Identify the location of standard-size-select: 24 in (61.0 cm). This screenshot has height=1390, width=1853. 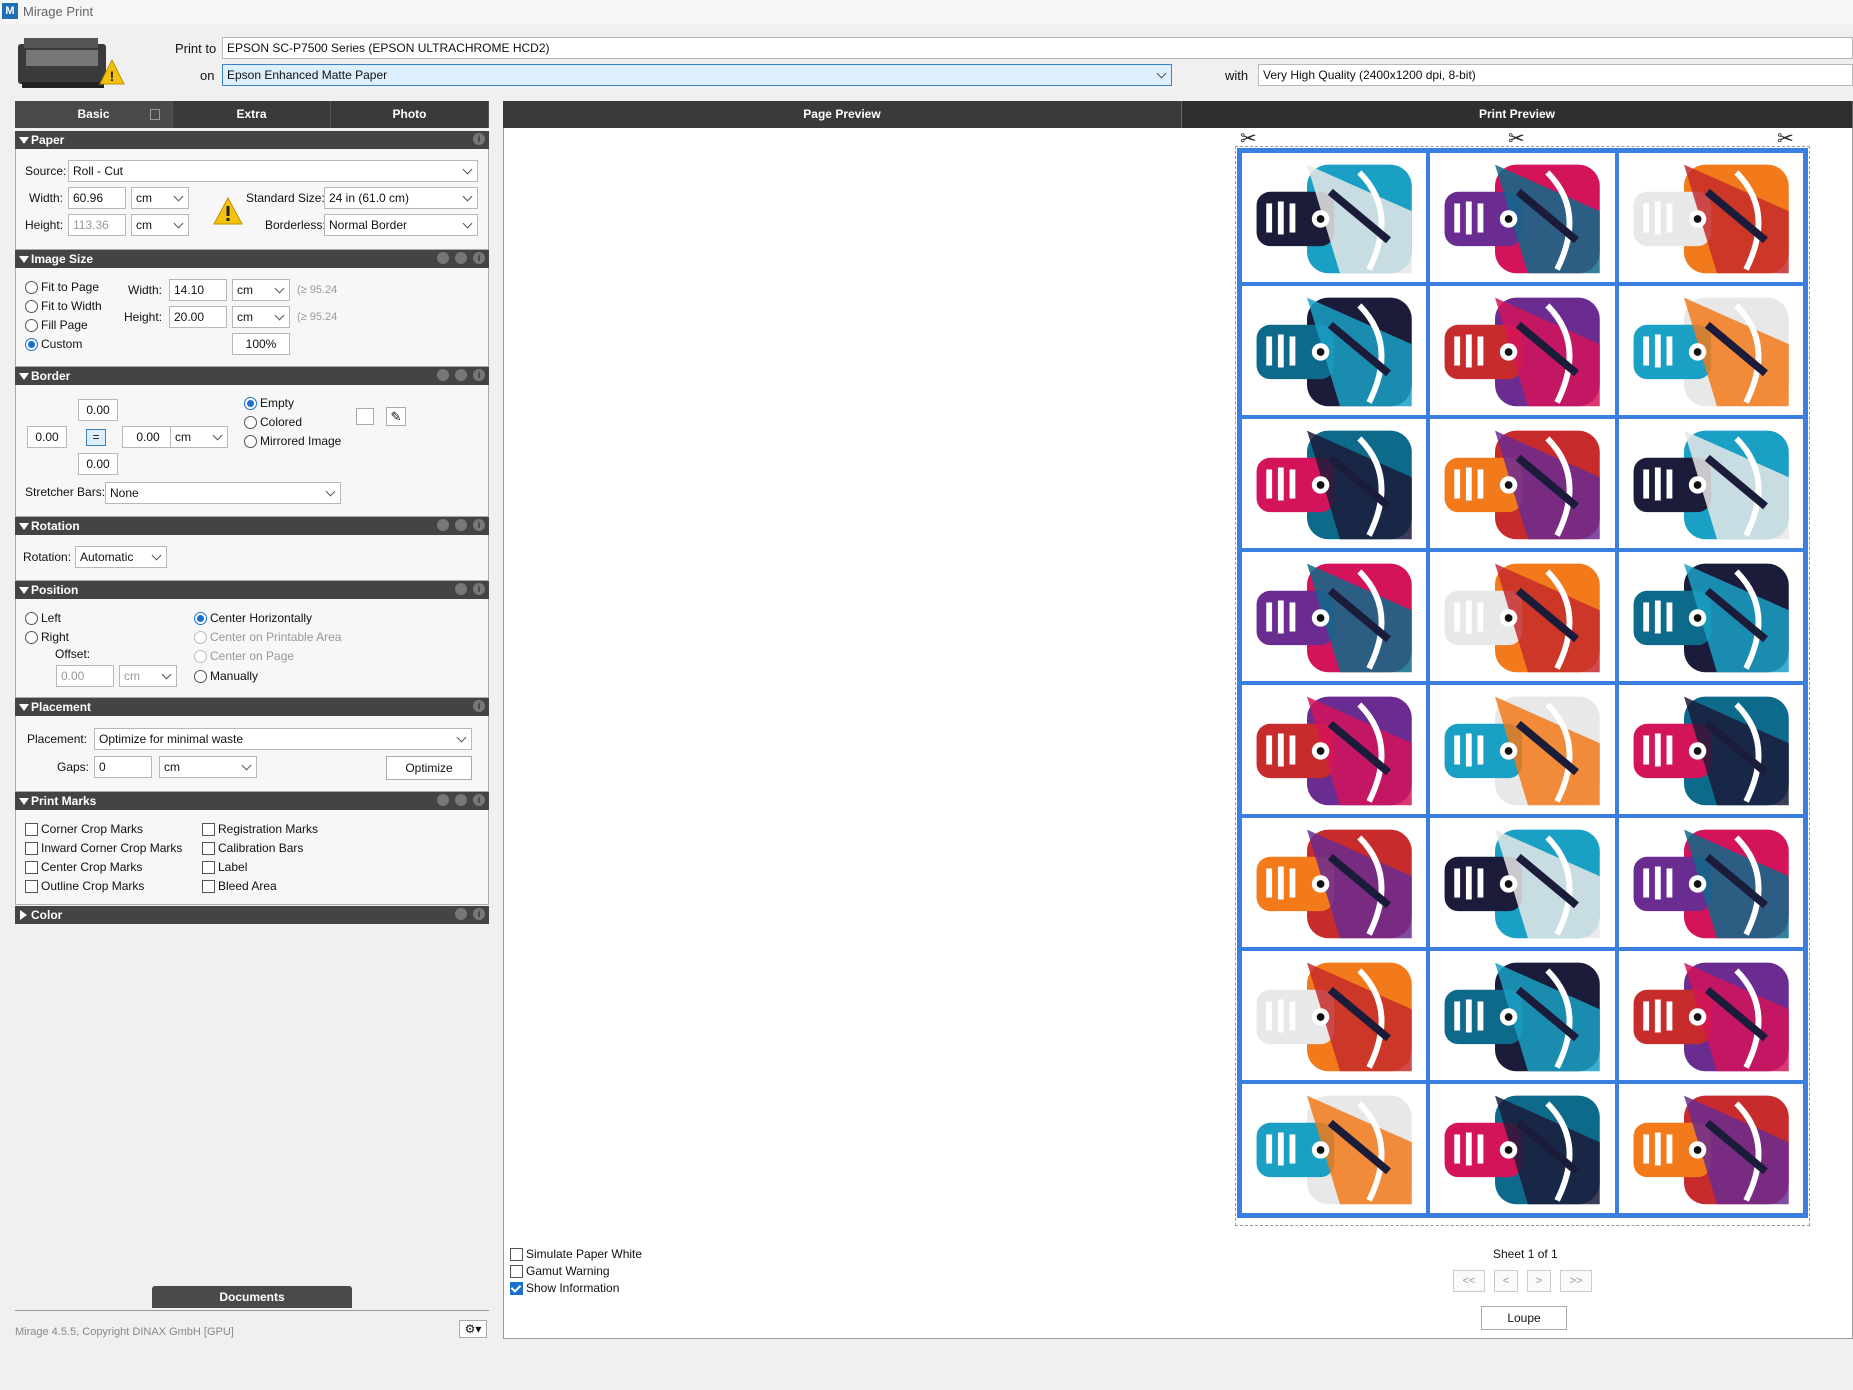
(401, 198).